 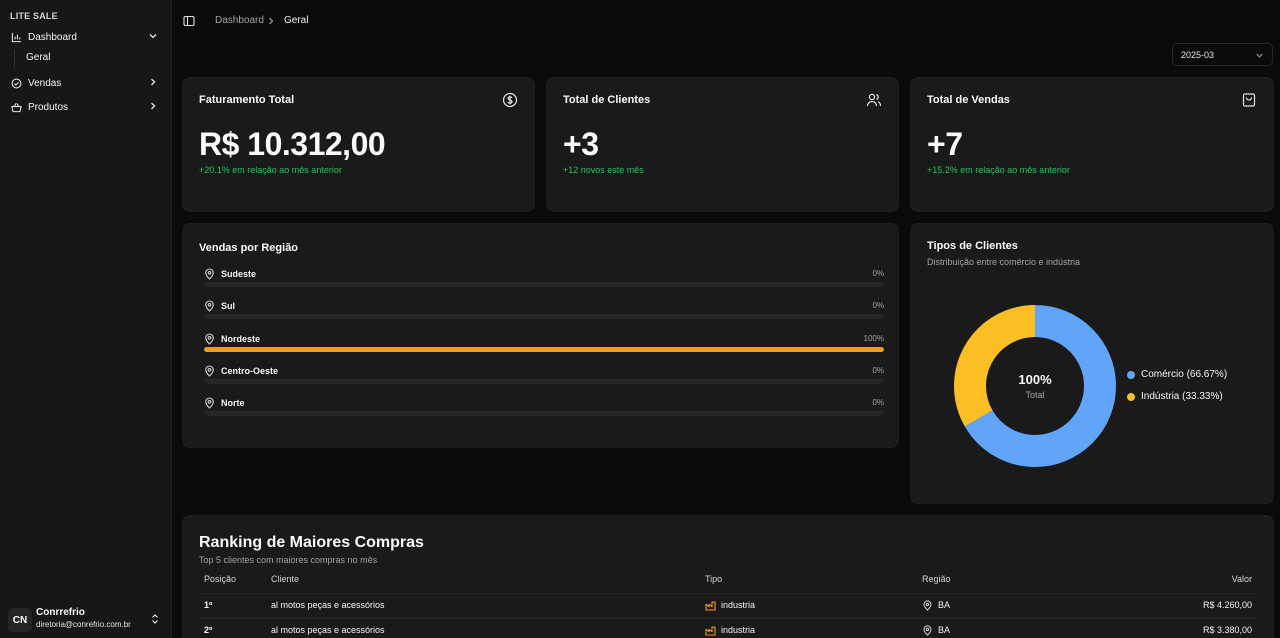 What do you see at coordinates (296, 20) in the screenshot?
I see `breadcrumb-current: Geral` at bounding box center [296, 20].